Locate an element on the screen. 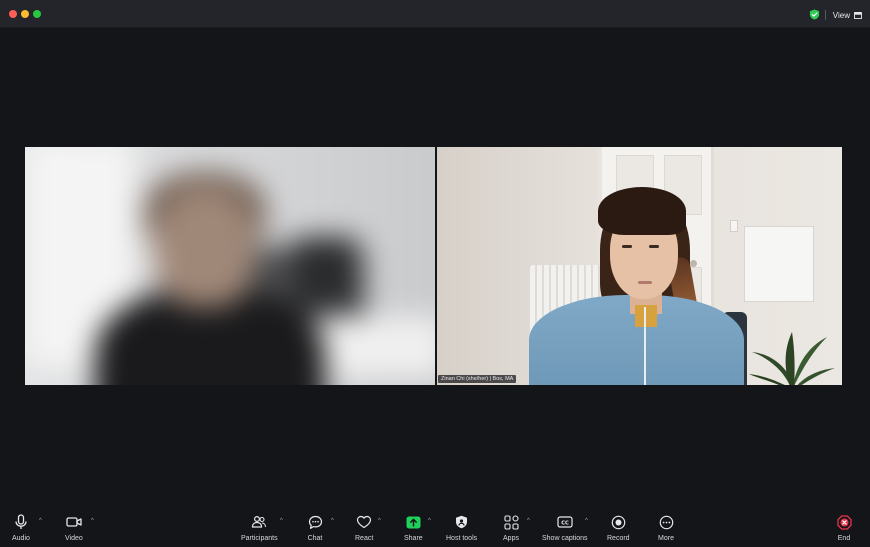  show-captions-button: CC Show captions is located at coordinates (565, 528).